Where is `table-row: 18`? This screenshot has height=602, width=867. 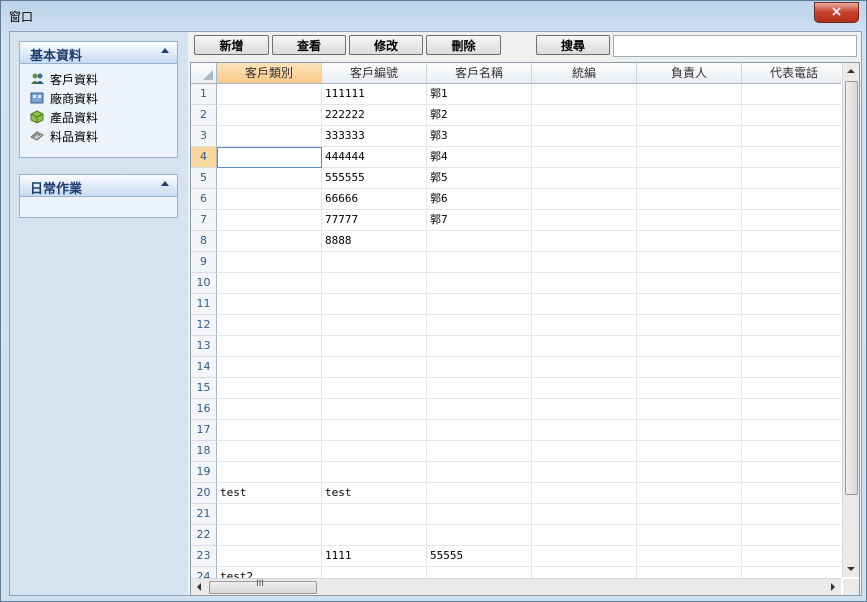
table-row: 18 is located at coordinates (516, 451).